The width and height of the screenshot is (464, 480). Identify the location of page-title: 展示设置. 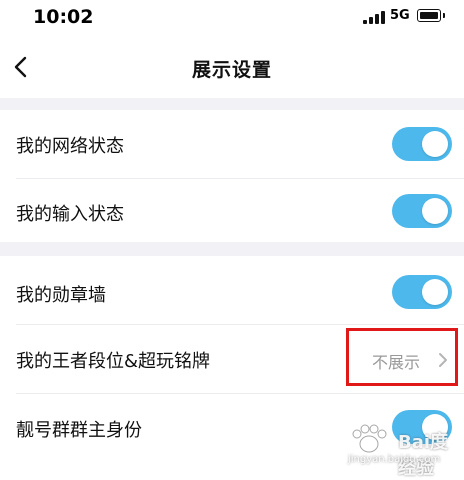
(231, 70).